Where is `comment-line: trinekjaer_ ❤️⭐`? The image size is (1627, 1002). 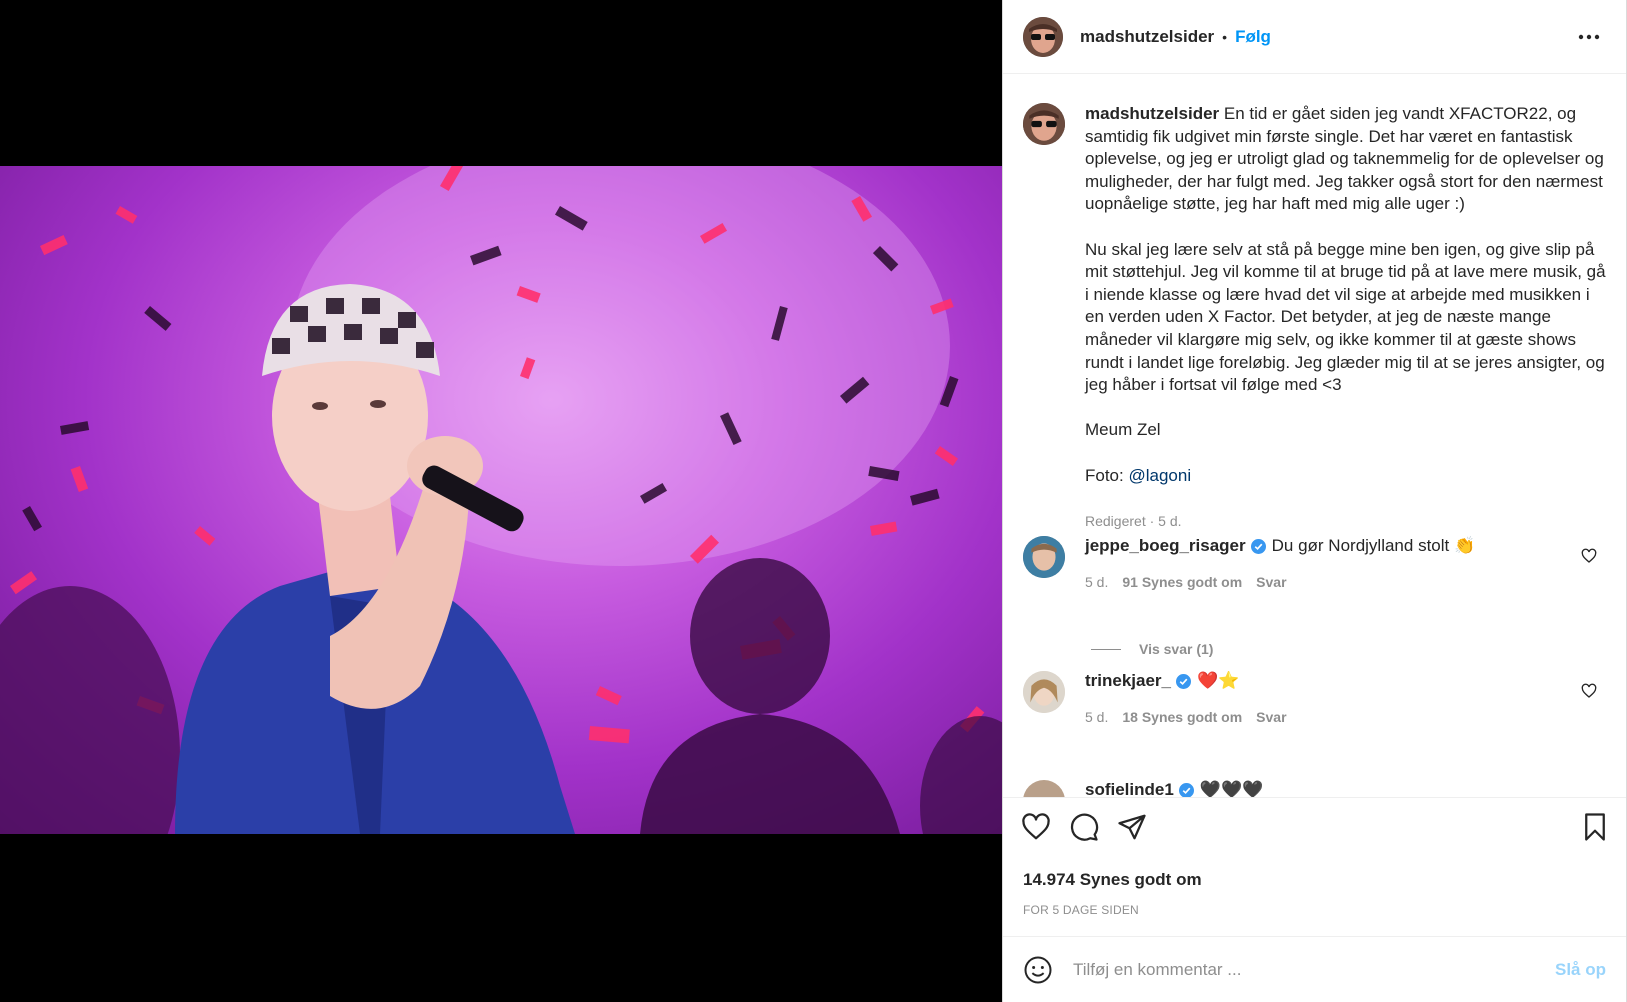
comment-line: trinekjaer_ ❤️⭐ is located at coordinates (1186, 681).